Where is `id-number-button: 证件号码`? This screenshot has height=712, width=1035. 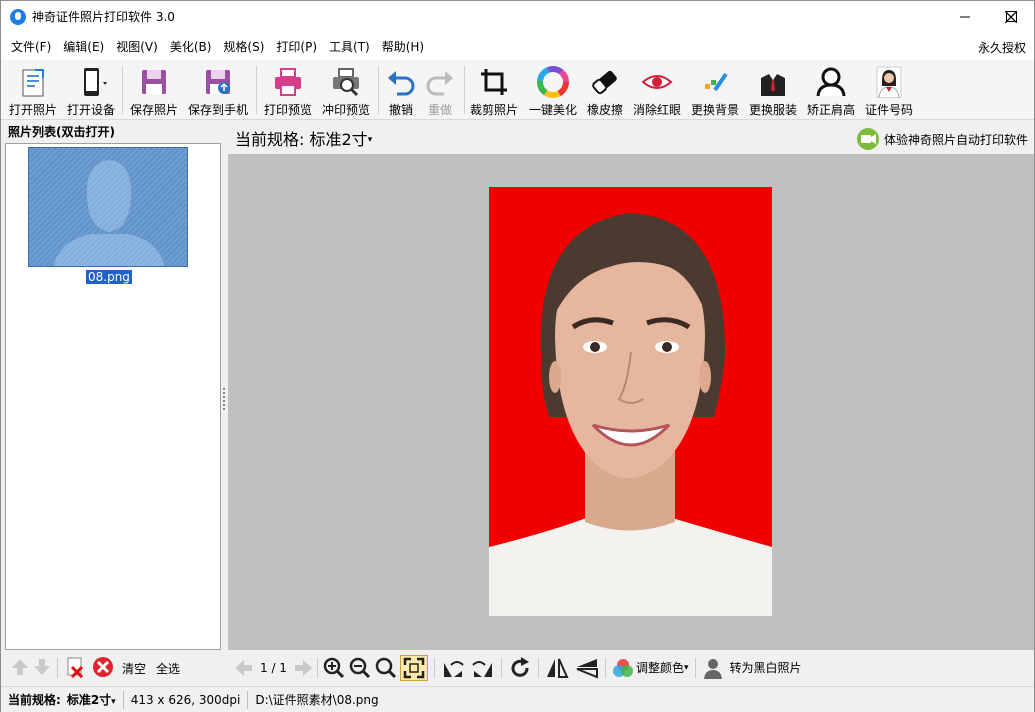 id-number-button: 证件号码 is located at coordinates (889, 89).